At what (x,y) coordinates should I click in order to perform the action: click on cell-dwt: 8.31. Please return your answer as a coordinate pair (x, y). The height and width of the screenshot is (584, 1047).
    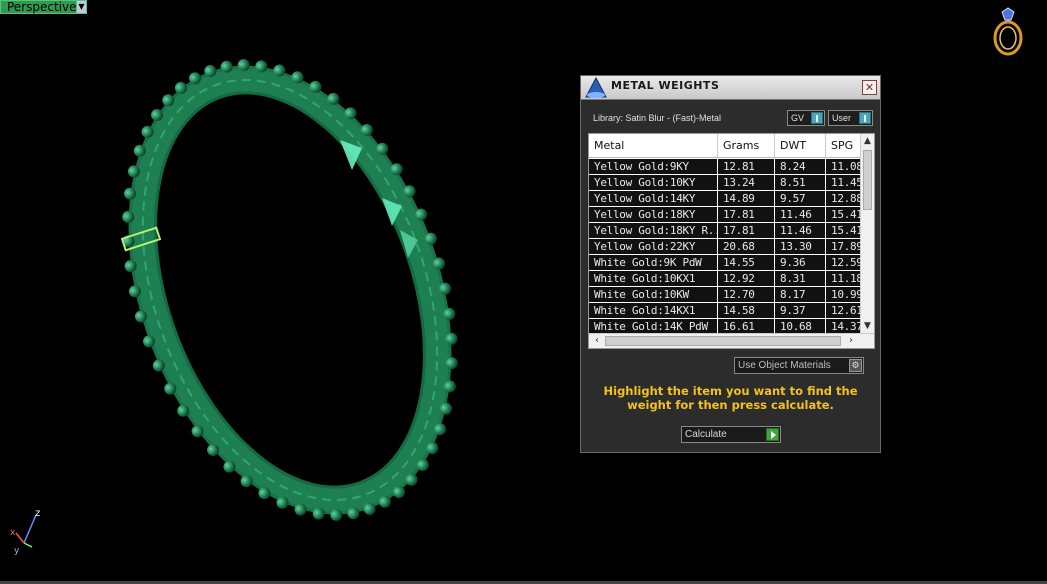
    Looking at the image, I should click on (800, 279).